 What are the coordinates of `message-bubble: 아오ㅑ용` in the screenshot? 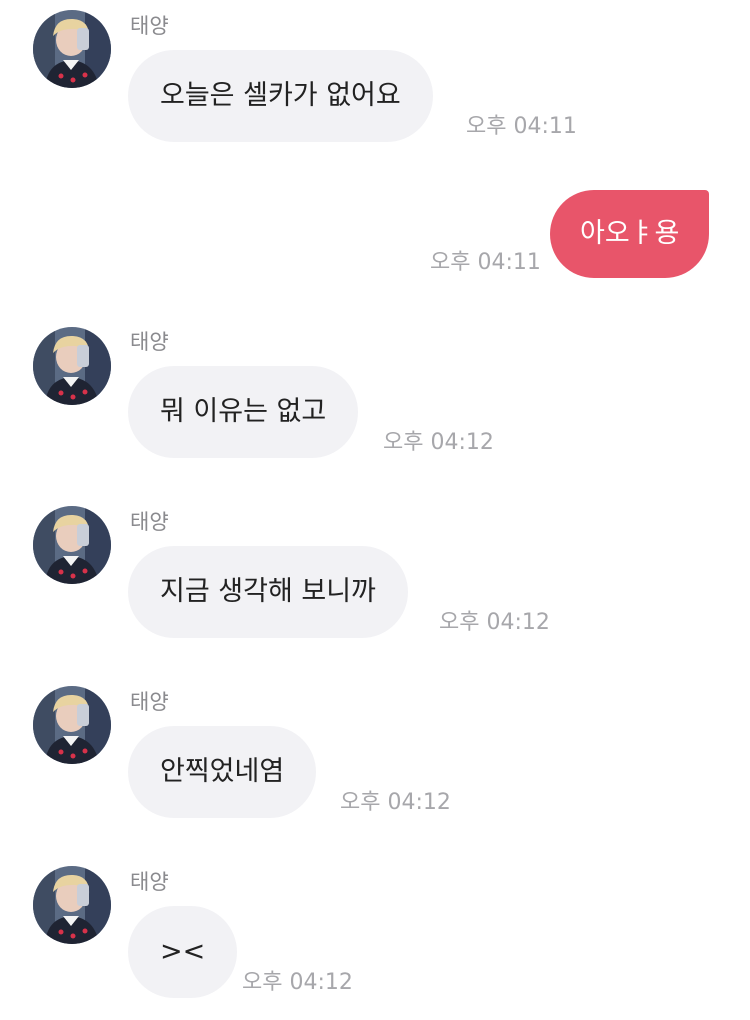 It's located at (630, 234).